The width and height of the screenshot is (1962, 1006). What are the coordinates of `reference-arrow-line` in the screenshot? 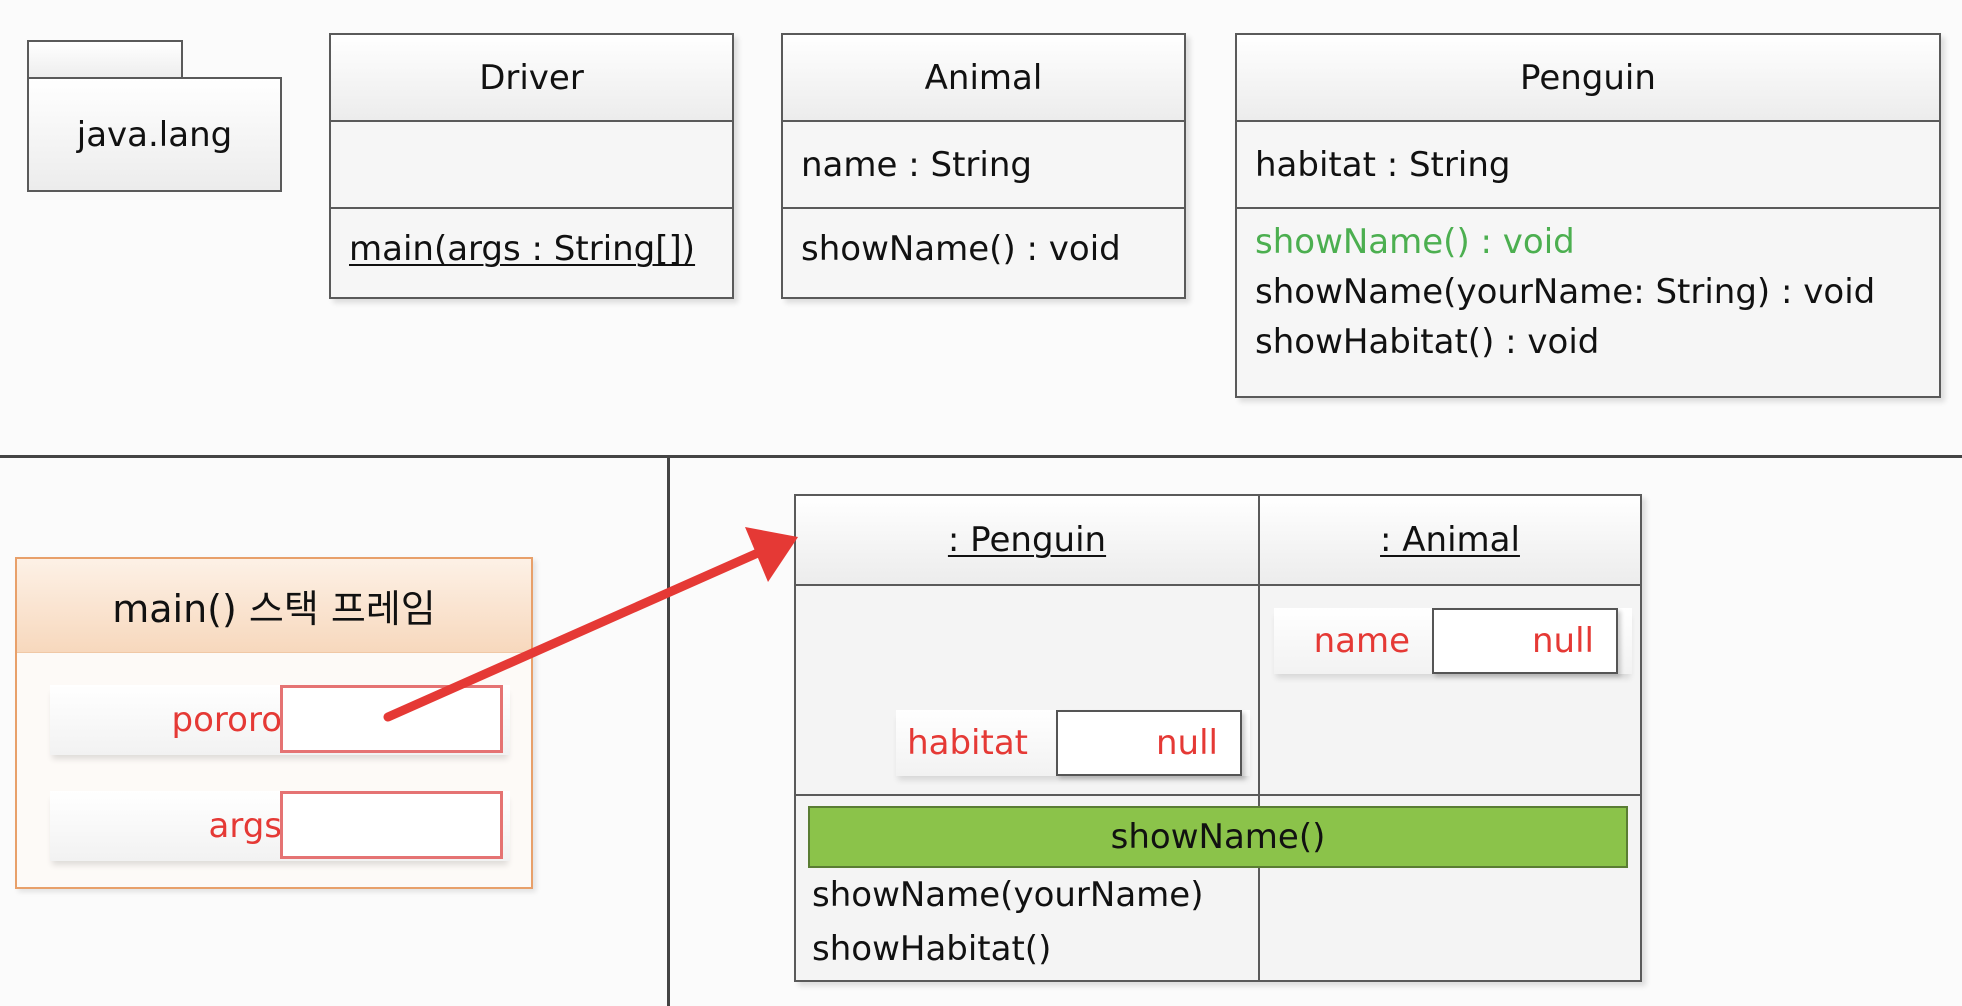 It's located at (574, 634).